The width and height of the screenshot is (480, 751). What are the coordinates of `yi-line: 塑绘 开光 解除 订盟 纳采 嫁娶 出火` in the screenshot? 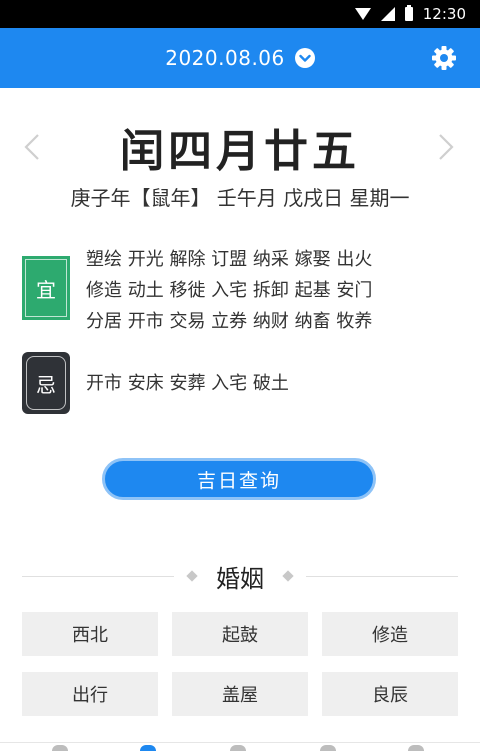 It's located at (229, 259).